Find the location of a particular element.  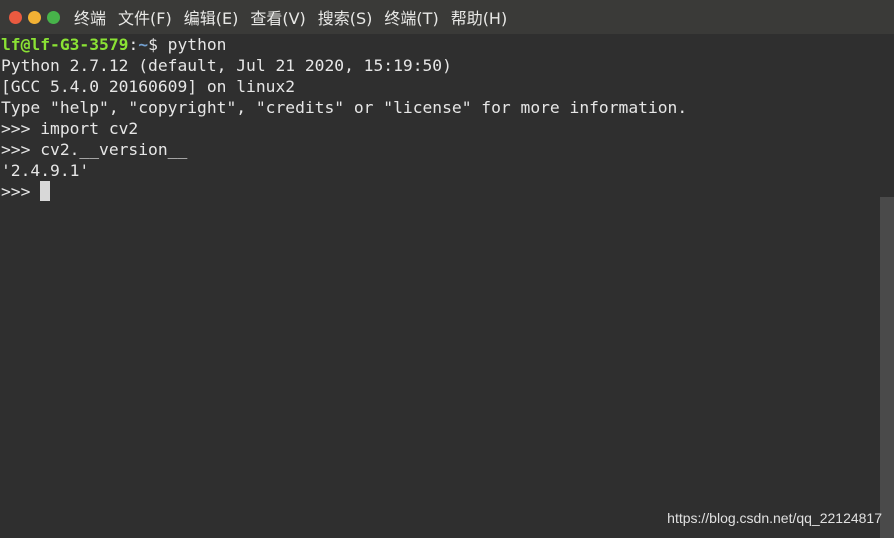

window-controls is located at coordinates (34, 17).